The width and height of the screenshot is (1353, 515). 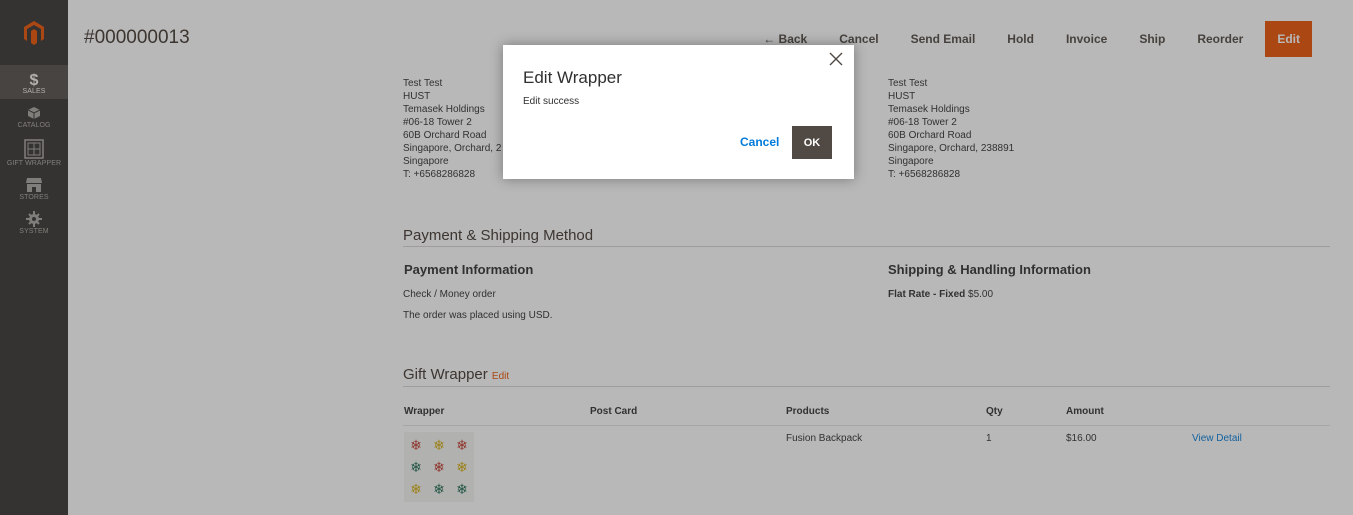 I want to click on modal-cancel-button: Cancel, so click(x=759, y=142).